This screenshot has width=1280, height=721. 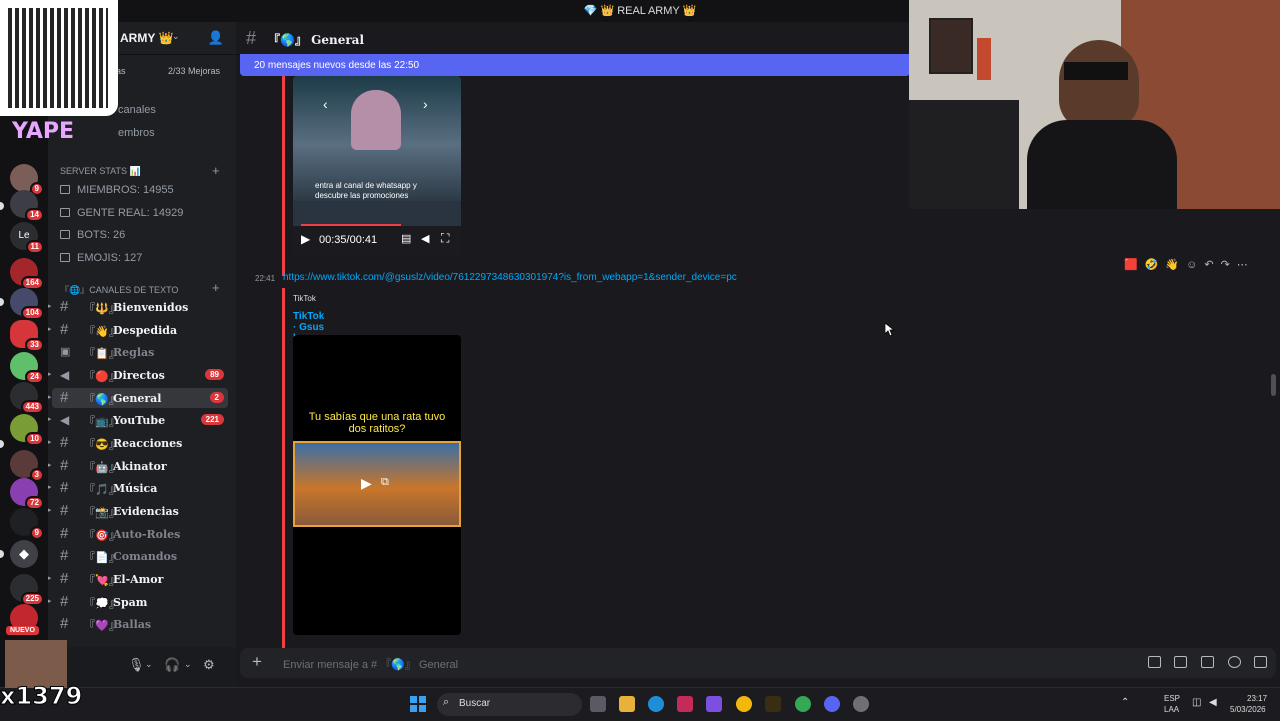 What do you see at coordinates (136, 665) in the screenshot?
I see `microphone-icon: 🎙` at bounding box center [136, 665].